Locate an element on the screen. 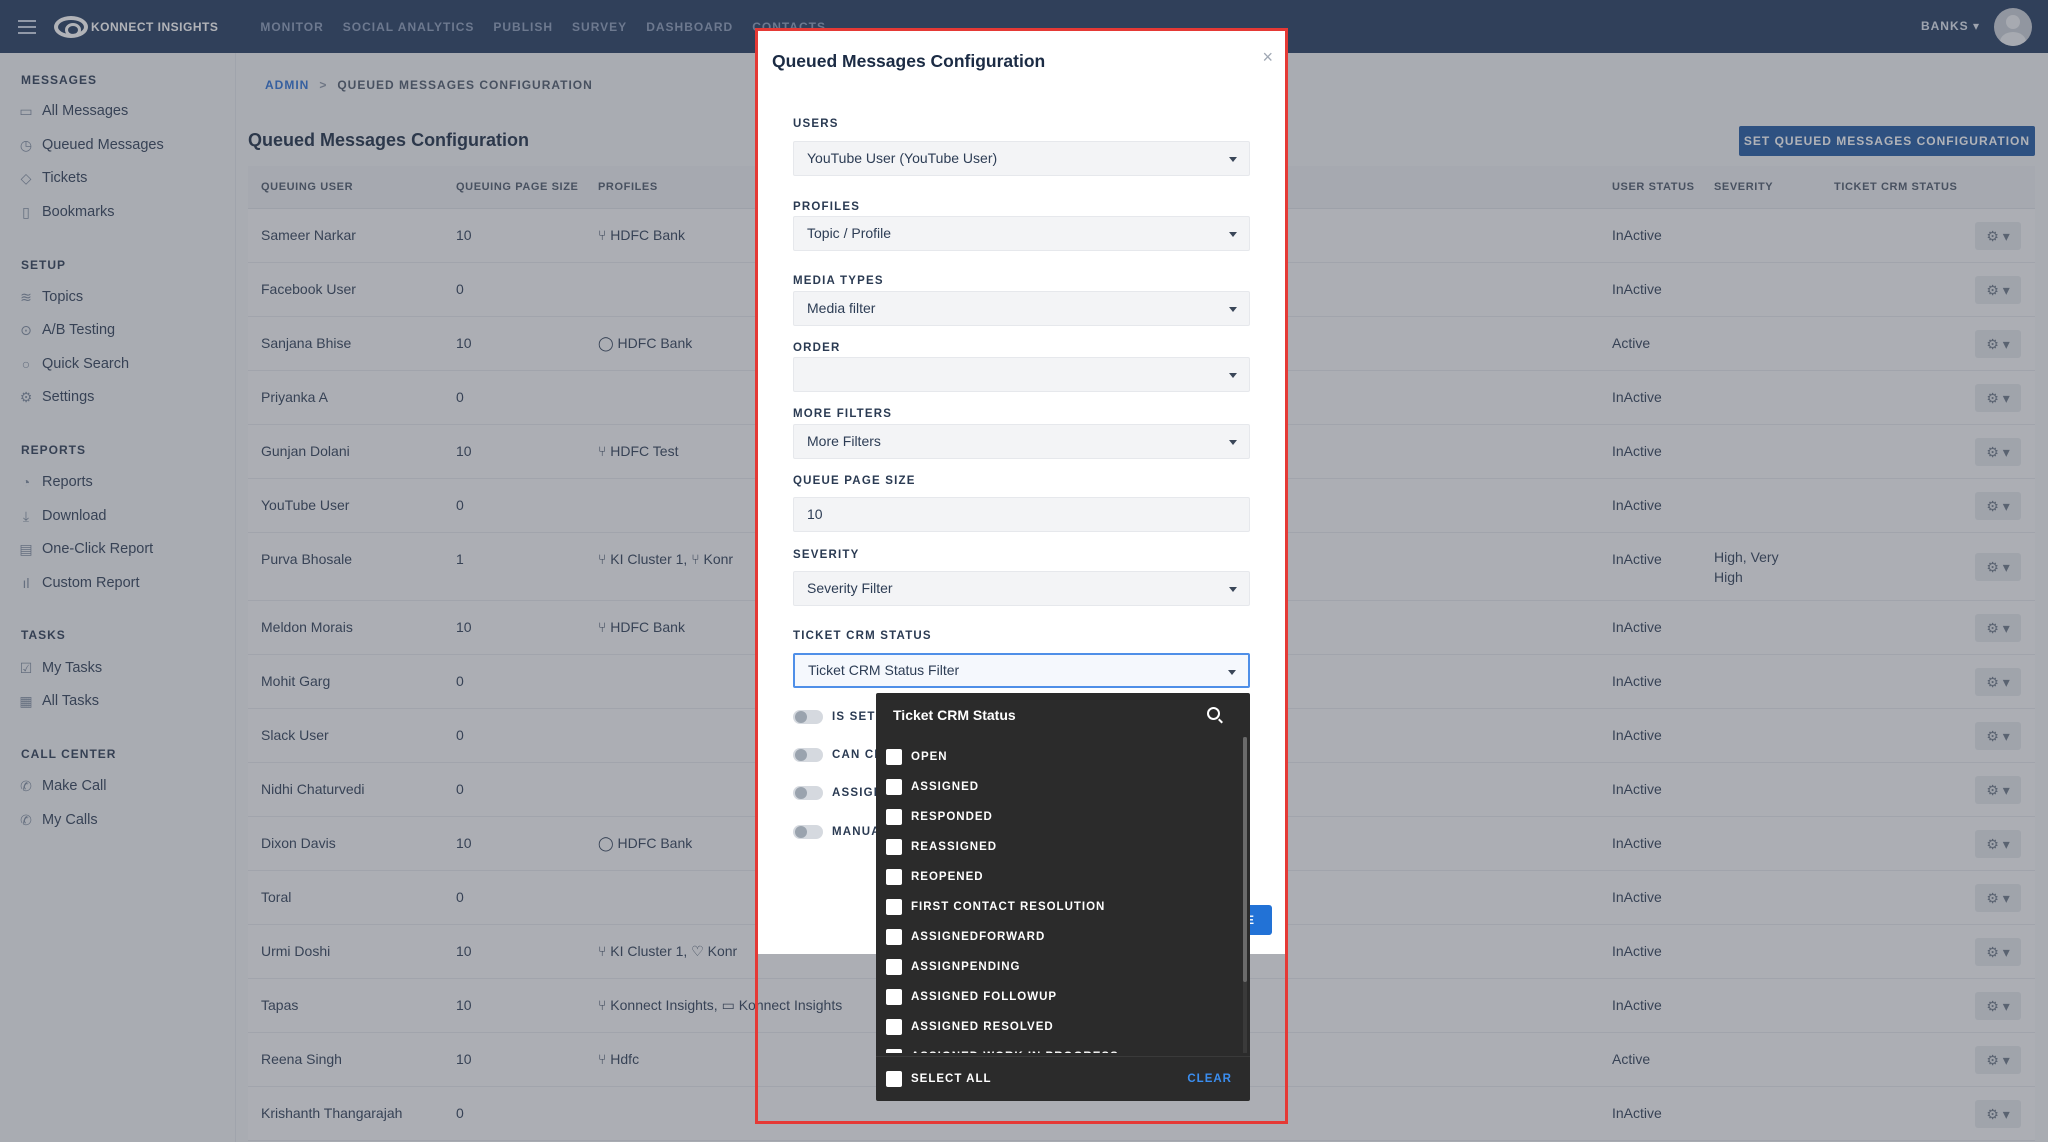 Image resolution: width=2048 pixels, height=1142 pixels. crm-status-option: REOPENED is located at coordinates (935, 877).